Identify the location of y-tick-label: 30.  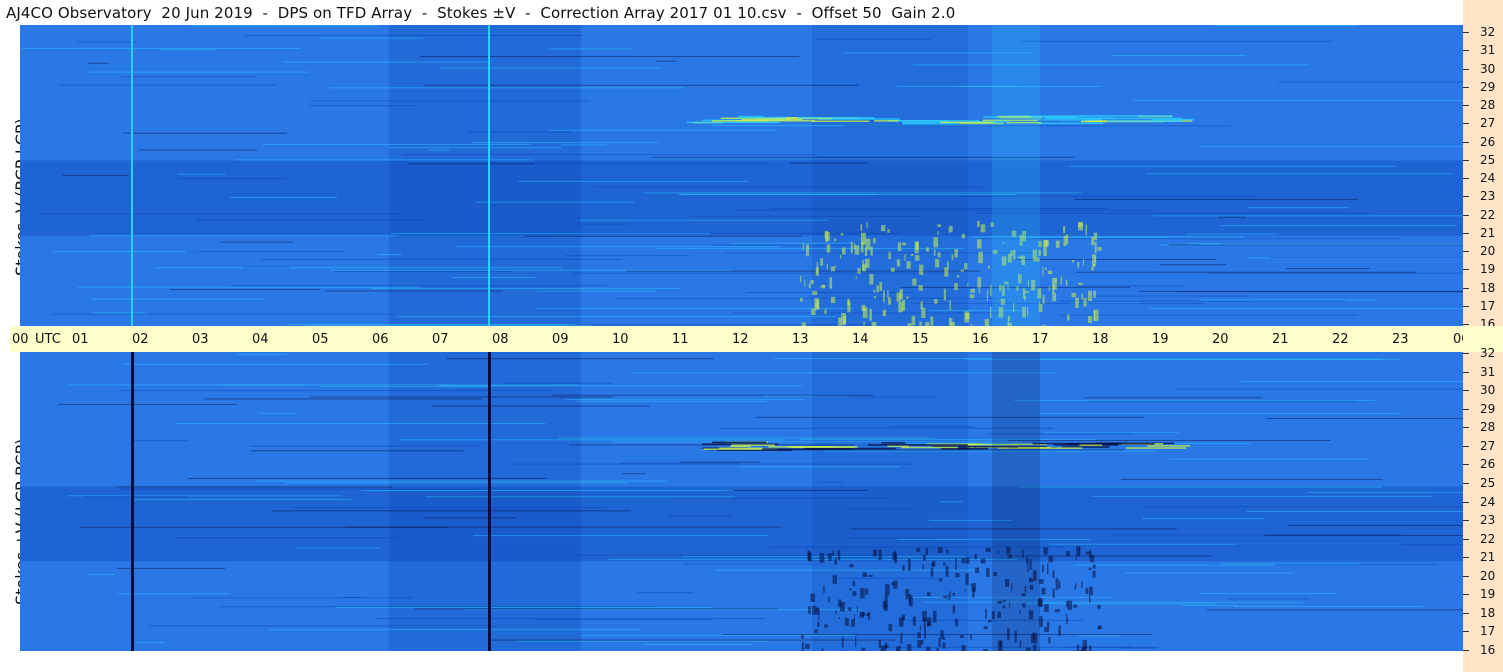
(1488, 68).